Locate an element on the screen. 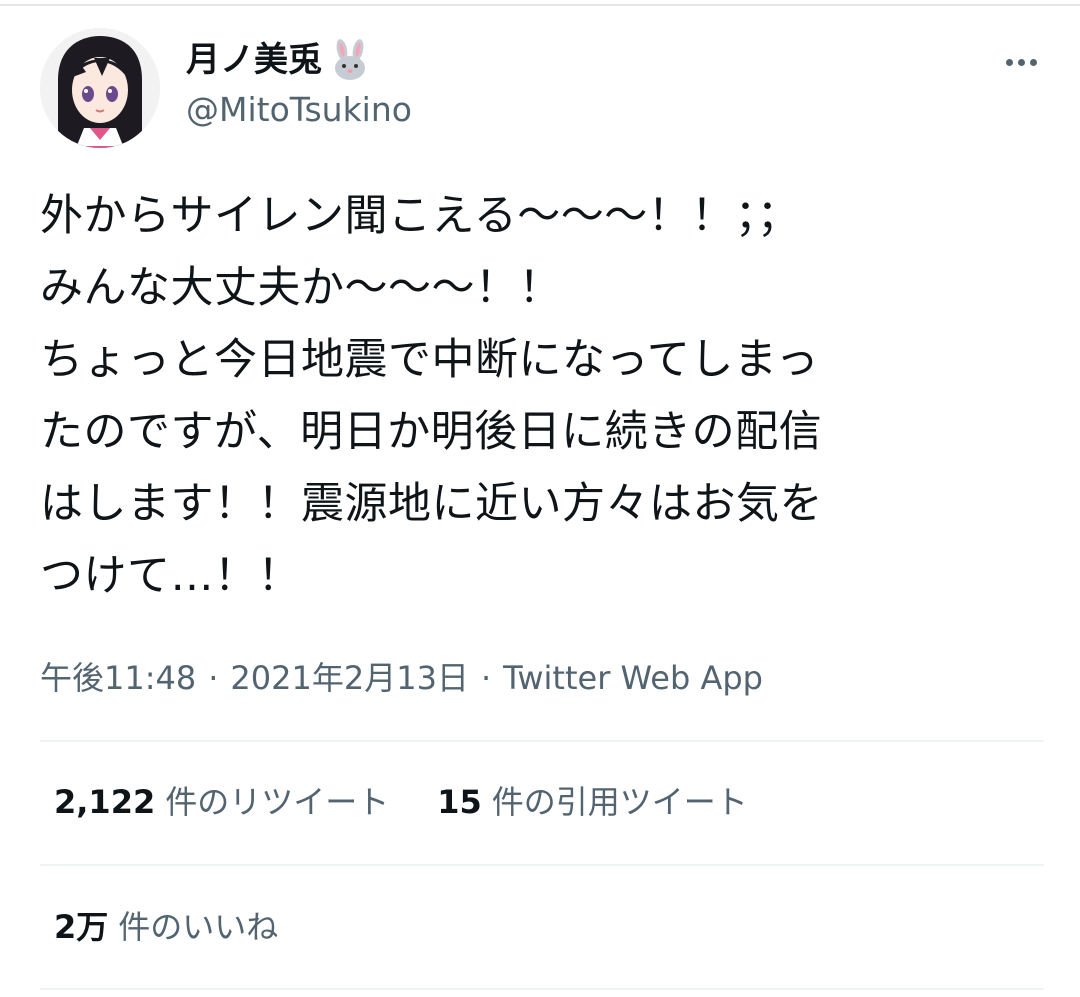 The image size is (1080, 997). more-options-button is located at coordinates (1021, 62).